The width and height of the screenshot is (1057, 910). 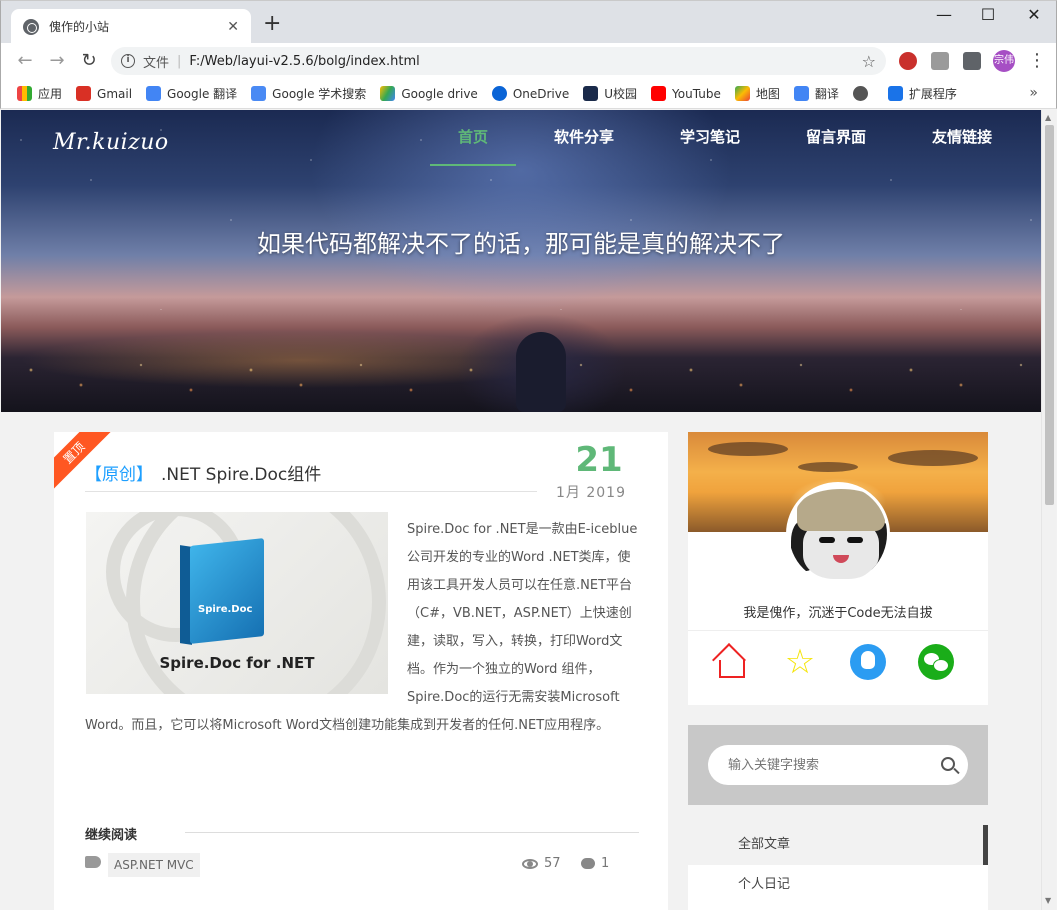 I want to click on category-tag: ASP.NET MVC, so click(x=154, y=865).